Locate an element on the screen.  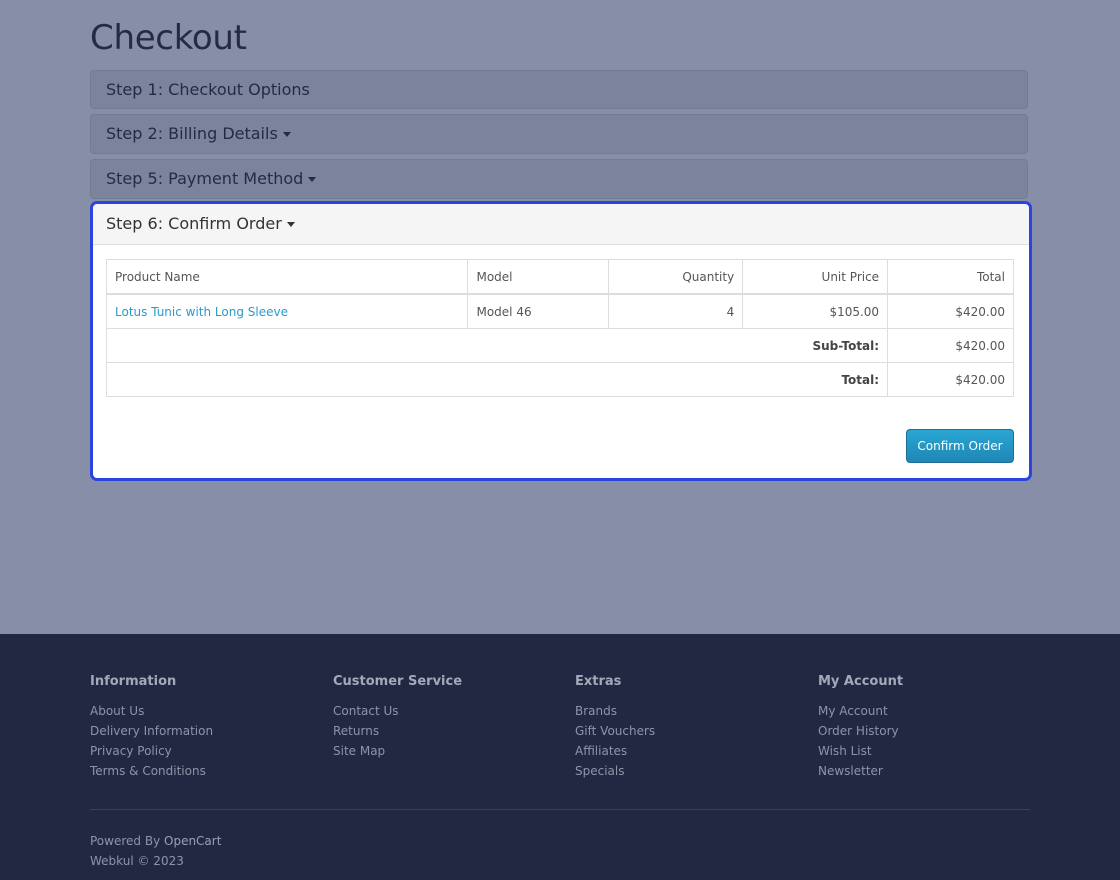
footer-link-affiliates: Affiliates is located at coordinates (685, 751).